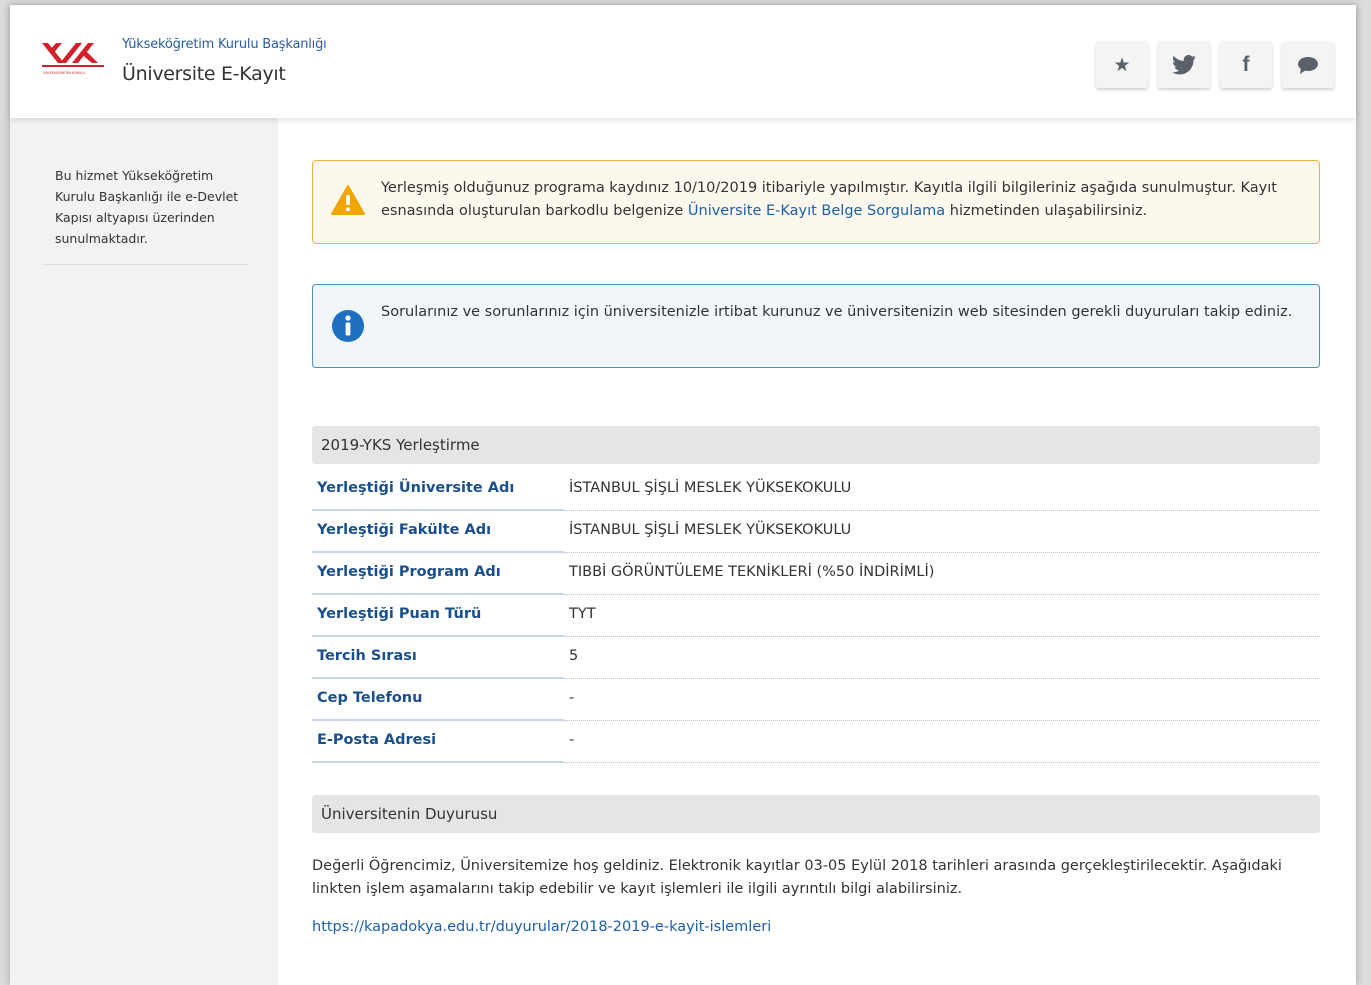 This screenshot has width=1371, height=985. What do you see at coordinates (438, 532) in the screenshot?
I see `row-label: Yerleştiği Fakülte Adı` at bounding box center [438, 532].